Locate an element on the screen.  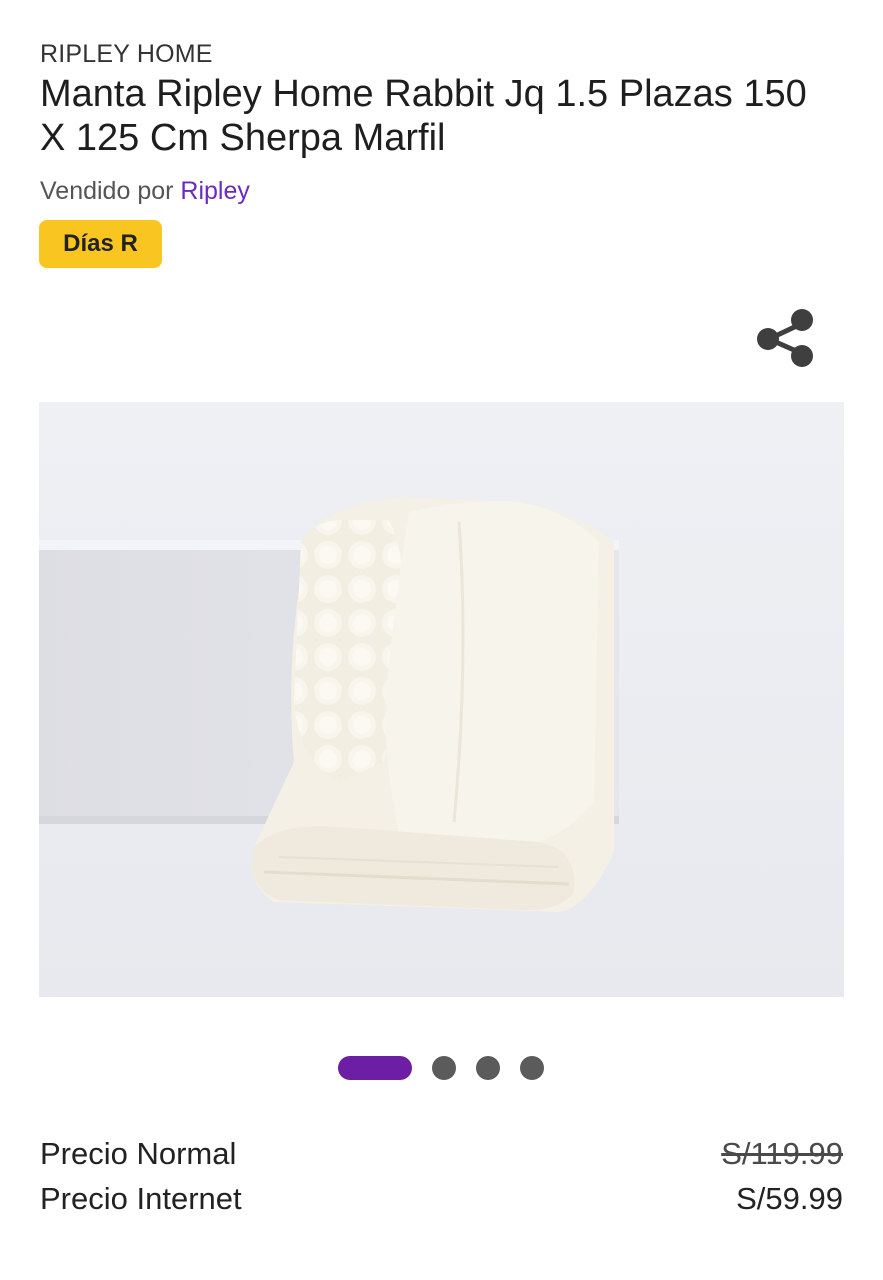
share-icon is located at coordinates (785, 338).